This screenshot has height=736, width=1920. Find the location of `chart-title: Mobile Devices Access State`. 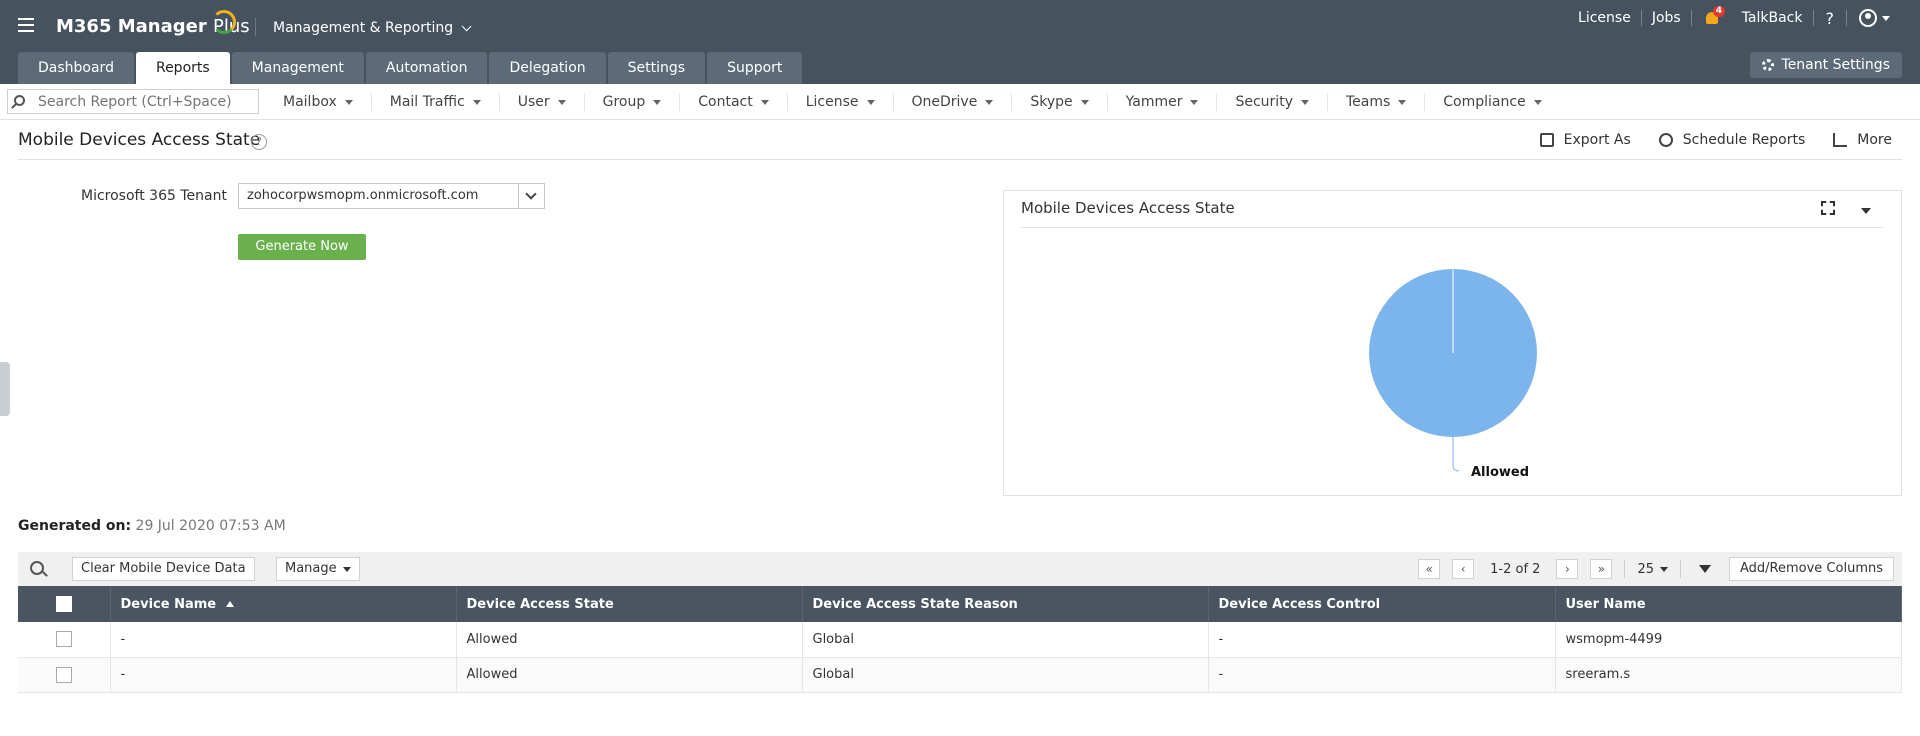

chart-title: Mobile Devices Access State is located at coordinates (1128, 208).